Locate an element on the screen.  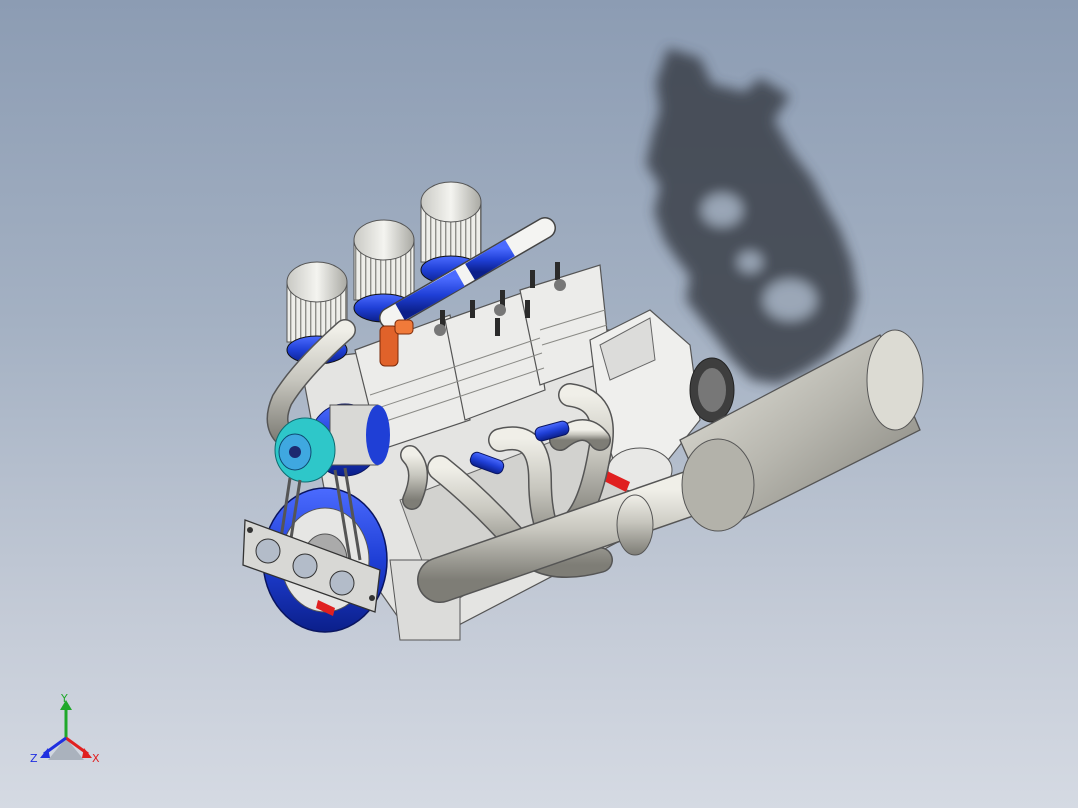
triad-y-label: Y is located at coordinates (64, 699).